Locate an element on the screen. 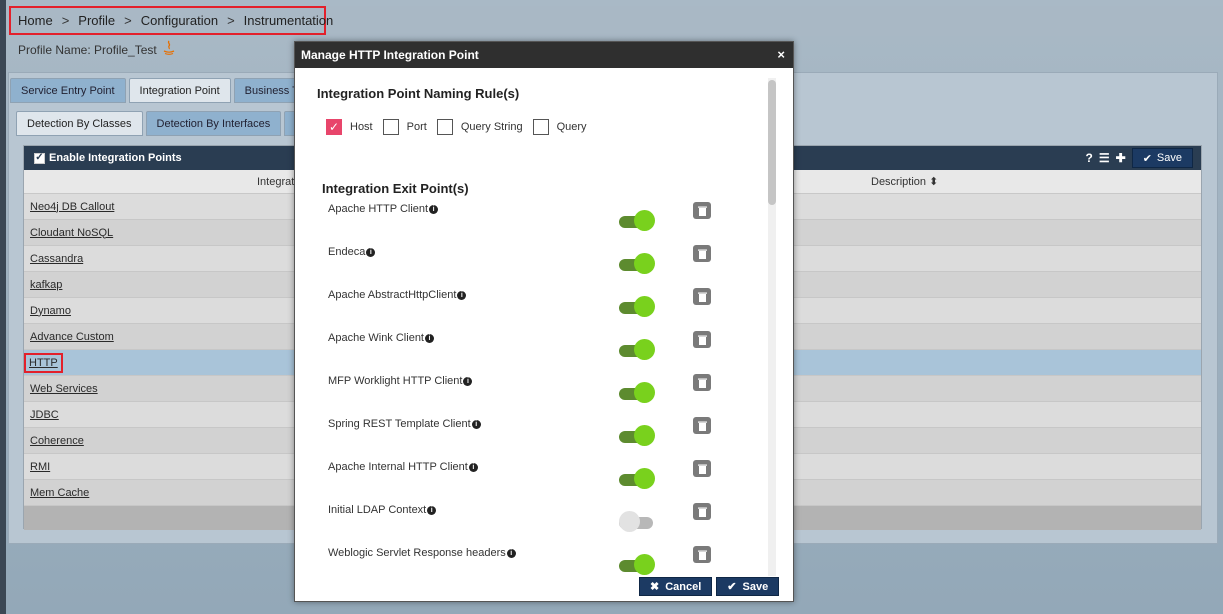 Image resolution: width=1223 pixels, height=614 pixels. cancel-label: Cancel is located at coordinates (683, 586).